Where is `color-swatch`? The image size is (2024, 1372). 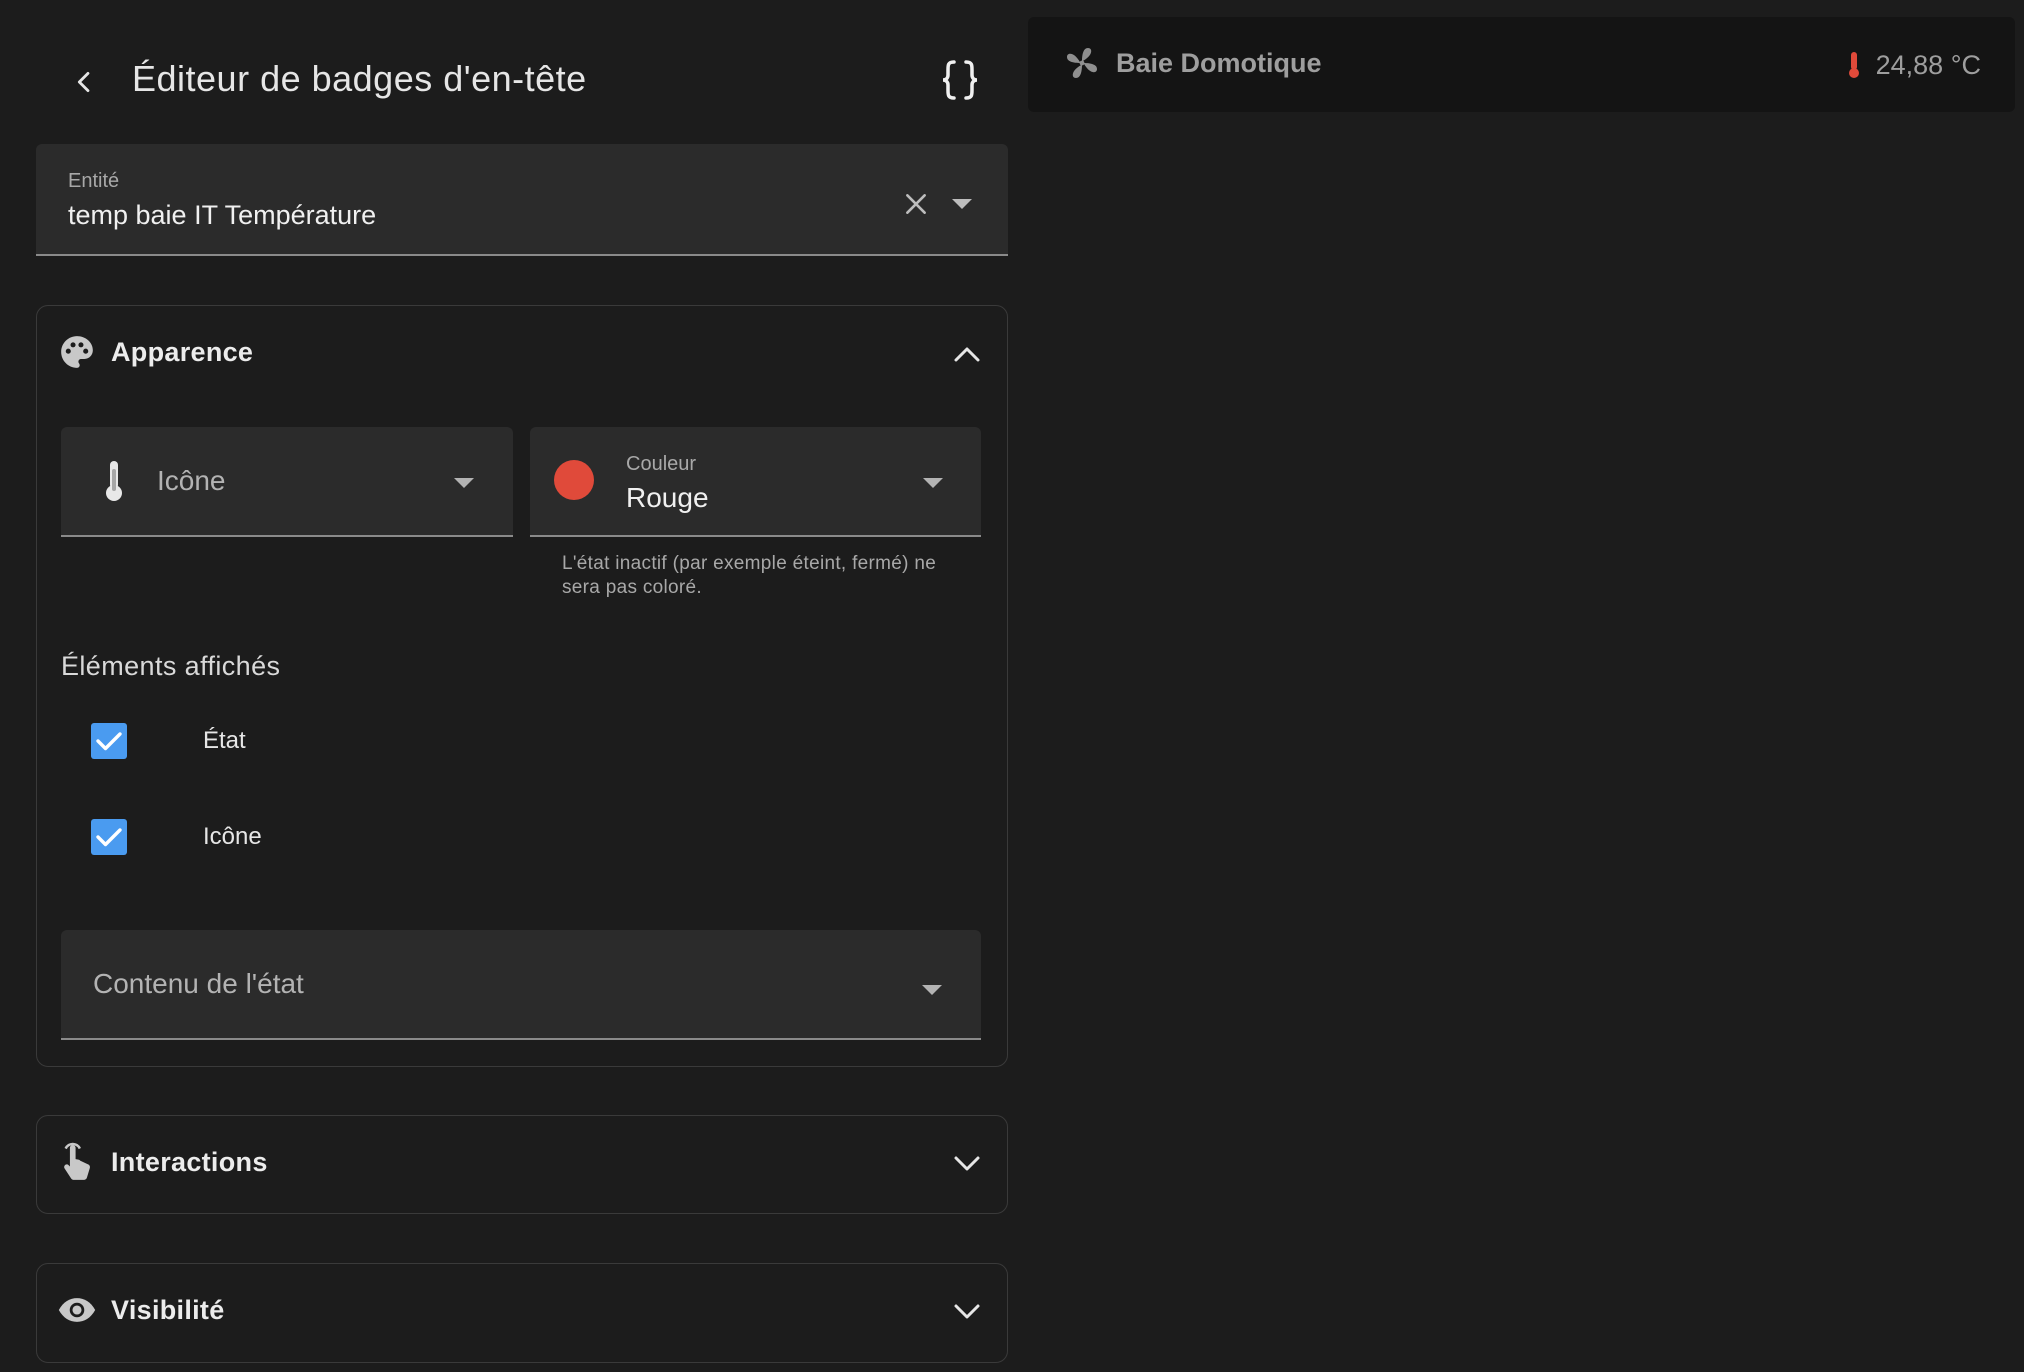
color-swatch is located at coordinates (574, 480).